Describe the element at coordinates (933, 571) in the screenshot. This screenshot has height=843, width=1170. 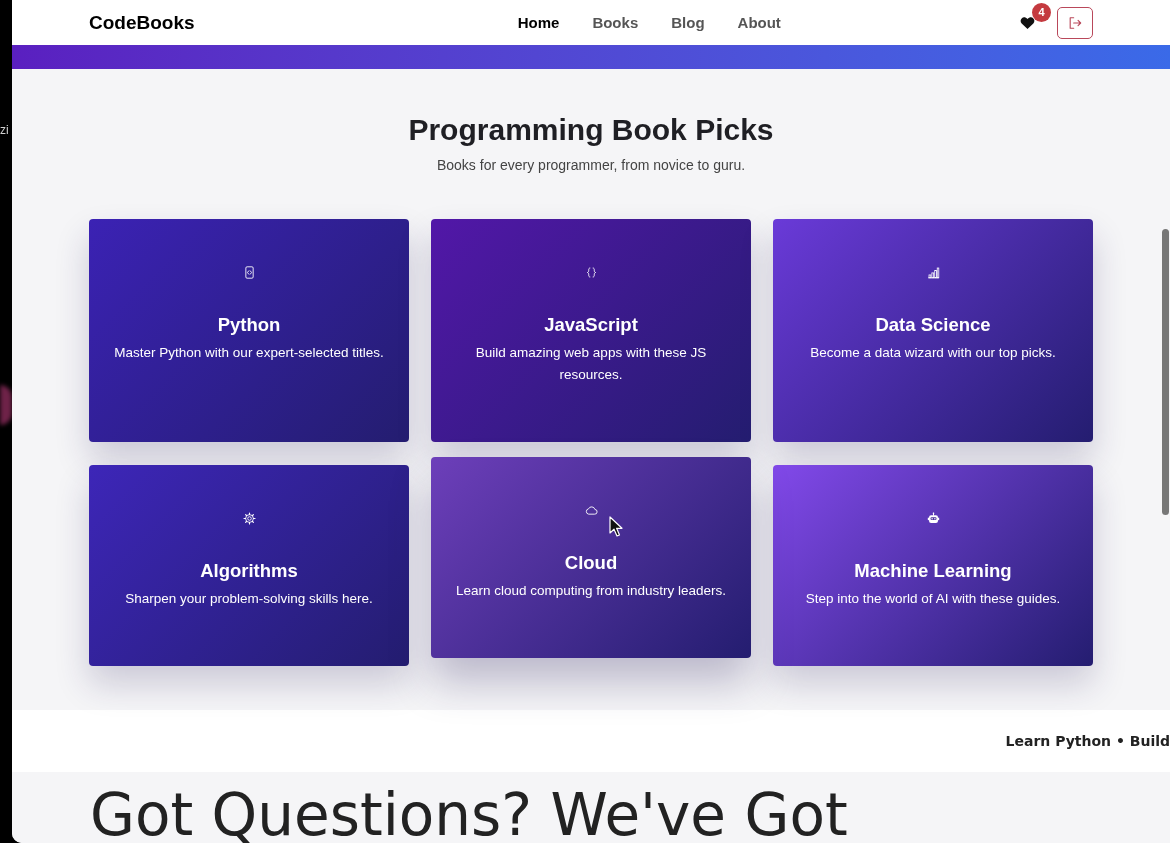
I see `card-title: Machine Learning` at that location.